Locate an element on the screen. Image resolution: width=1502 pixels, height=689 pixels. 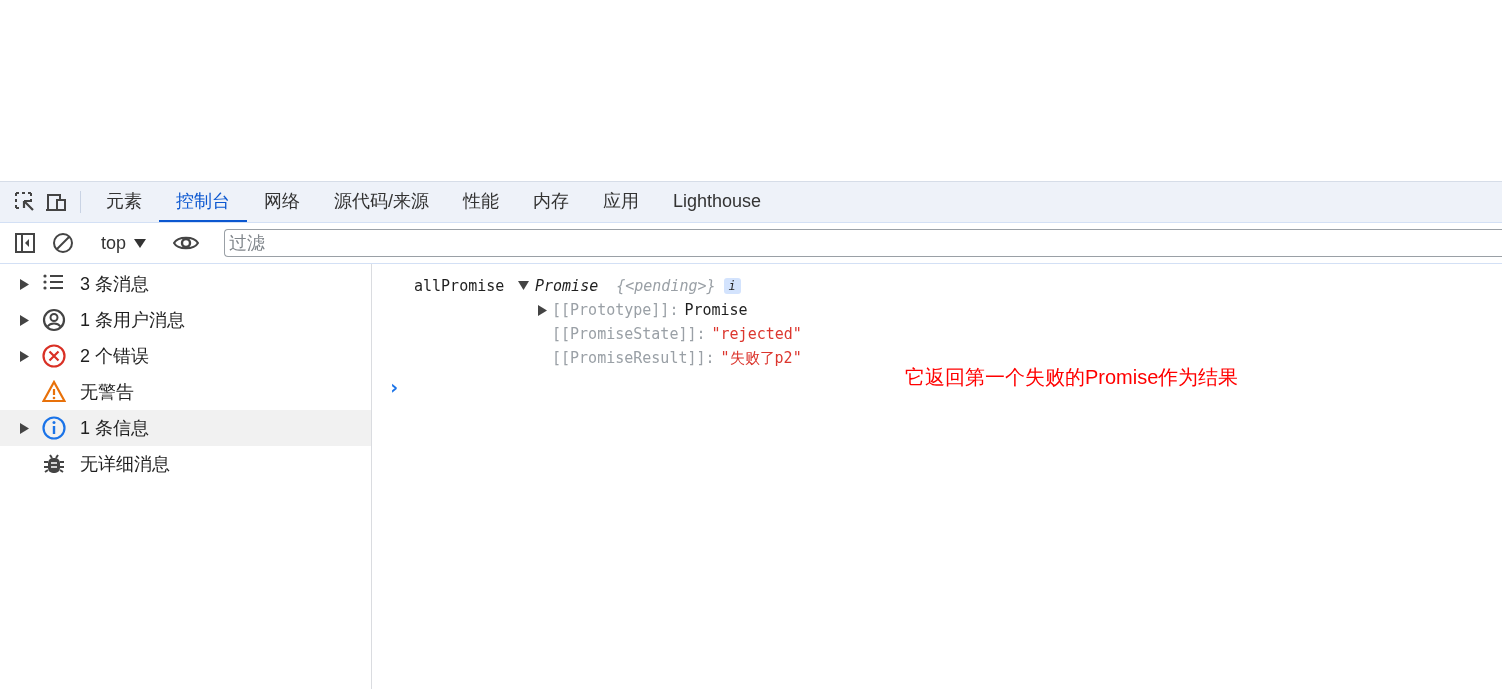
panel-tab: 内存 is located at coordinates (551, 202).